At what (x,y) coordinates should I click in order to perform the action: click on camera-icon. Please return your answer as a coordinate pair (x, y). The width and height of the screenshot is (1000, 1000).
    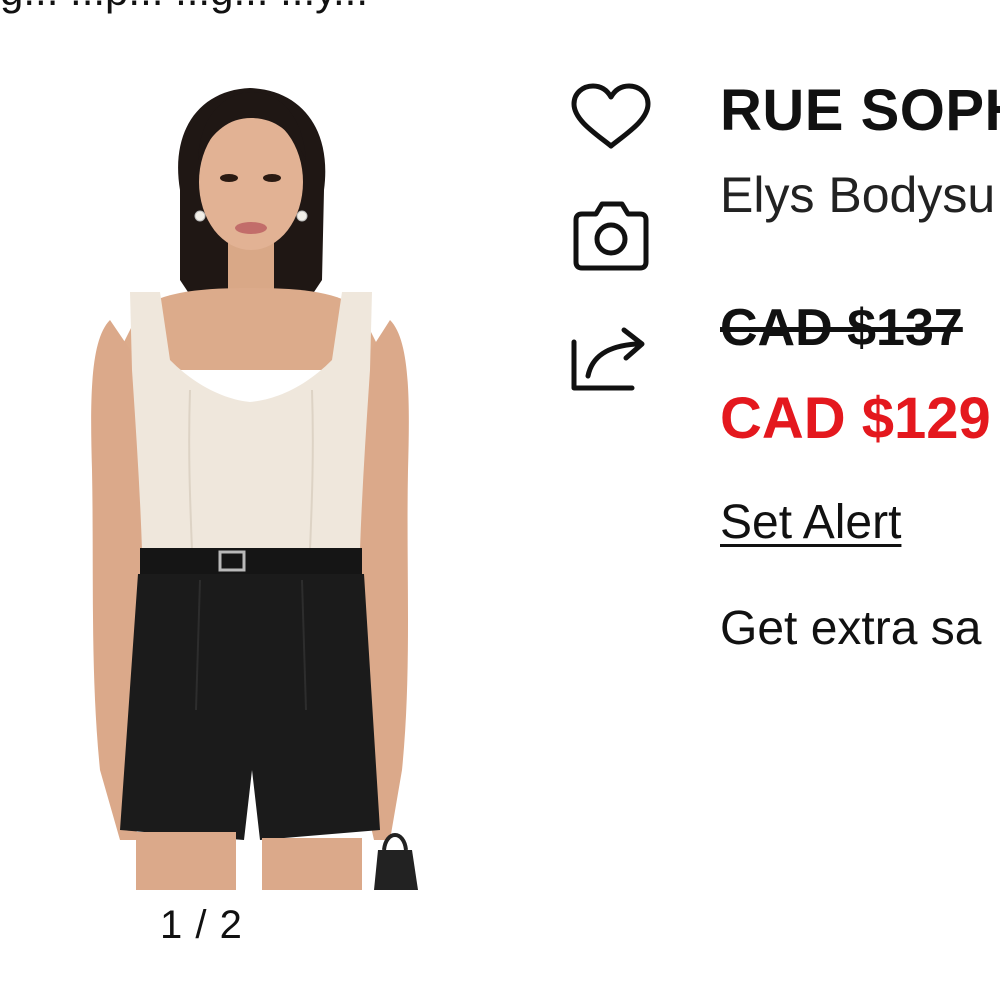
    Looking at the image, I should click on (611, 236).